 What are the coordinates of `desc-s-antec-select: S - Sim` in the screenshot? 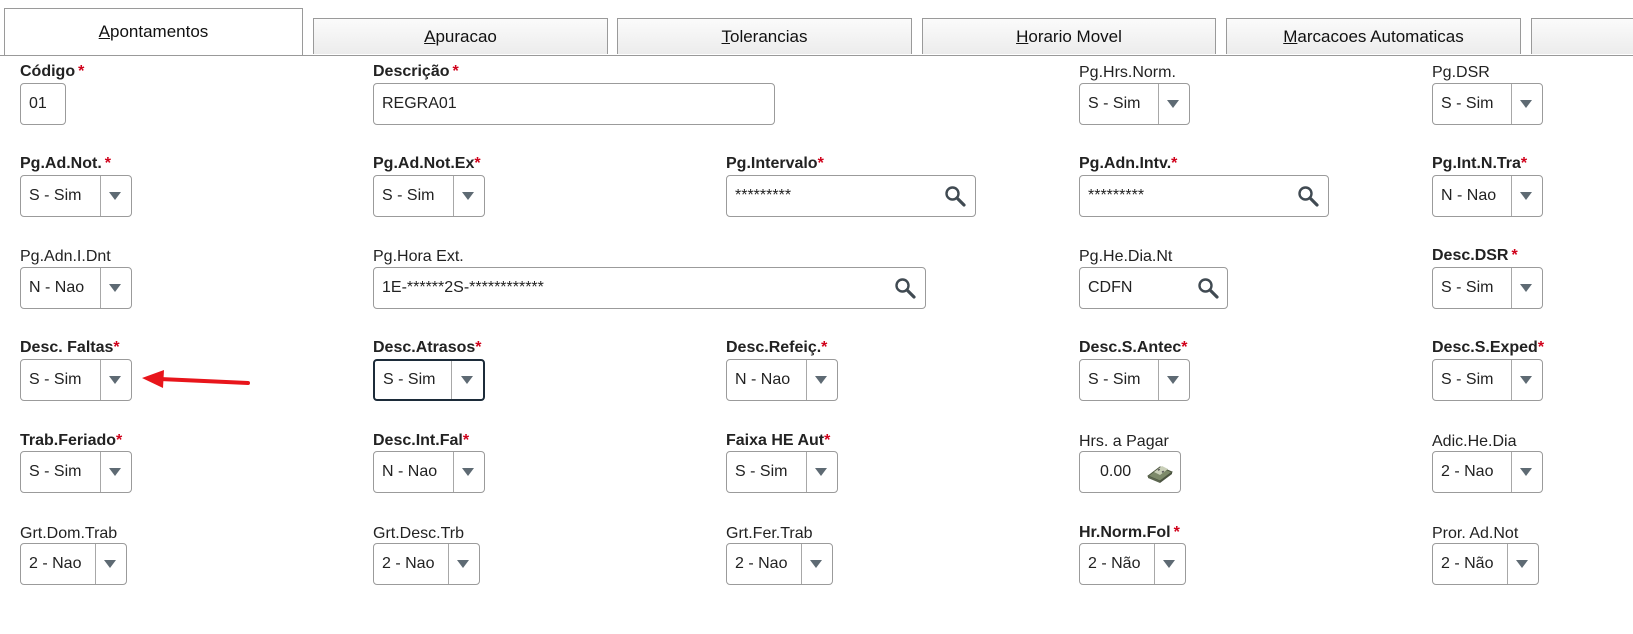 It's located at (1134, 380).